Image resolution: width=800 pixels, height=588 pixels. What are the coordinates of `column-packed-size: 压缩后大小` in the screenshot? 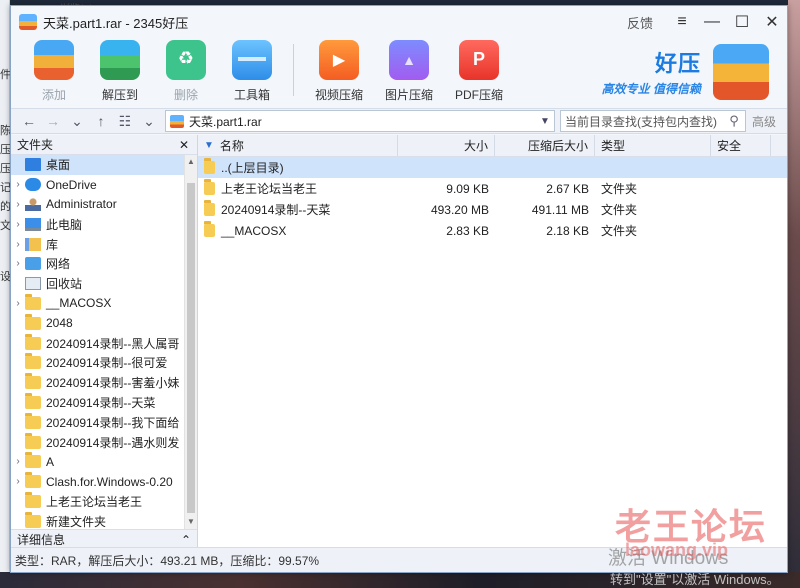 It's located at (545, 145).